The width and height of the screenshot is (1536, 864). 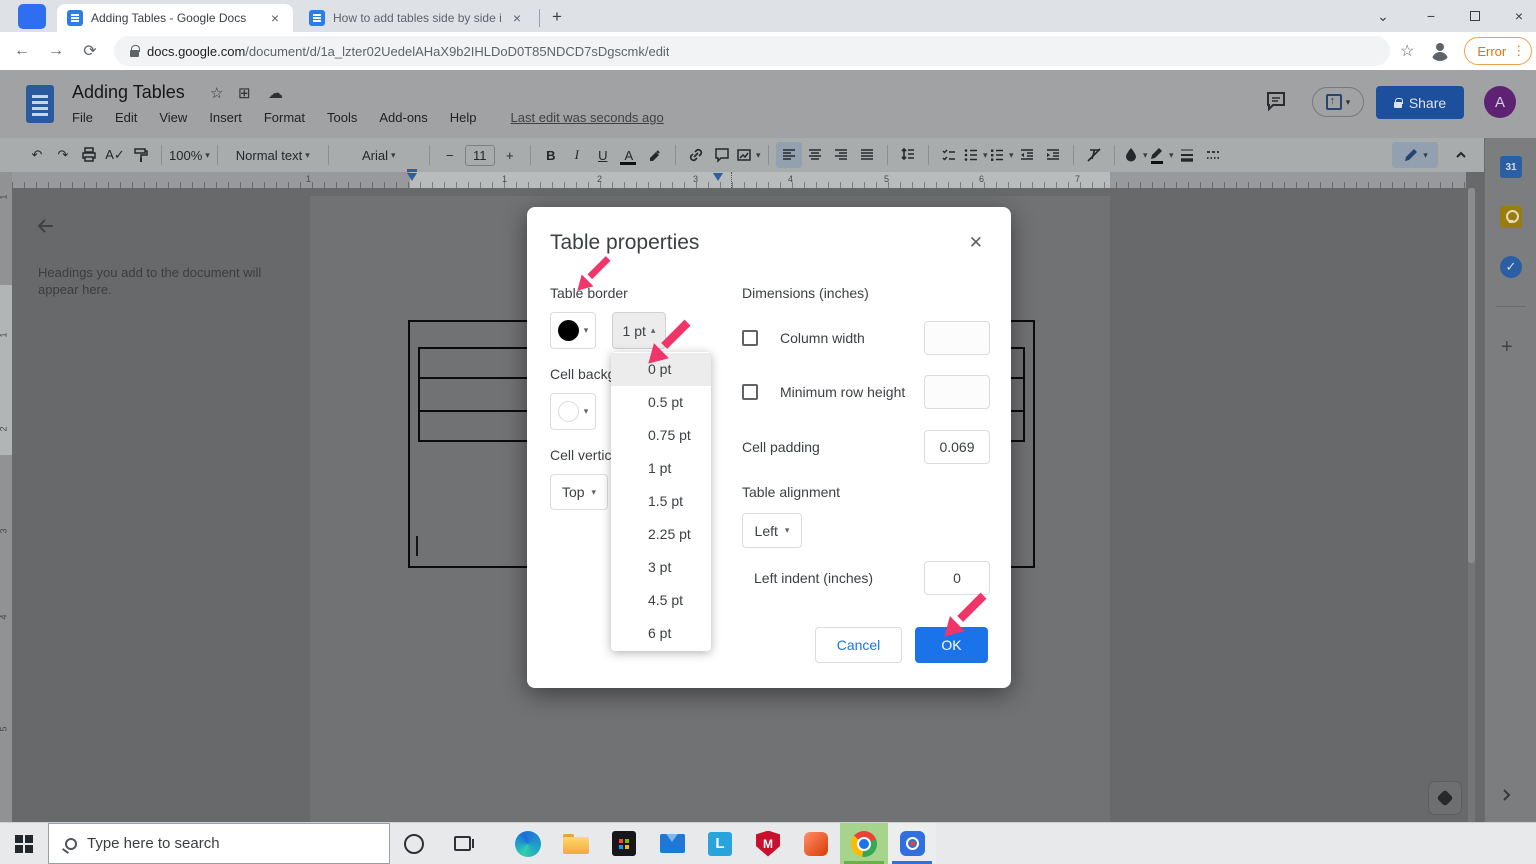 What do you see at coordinates (696, 155) in the screenshot?
I see `insert-link-icon` at bounding box center [696, 155].